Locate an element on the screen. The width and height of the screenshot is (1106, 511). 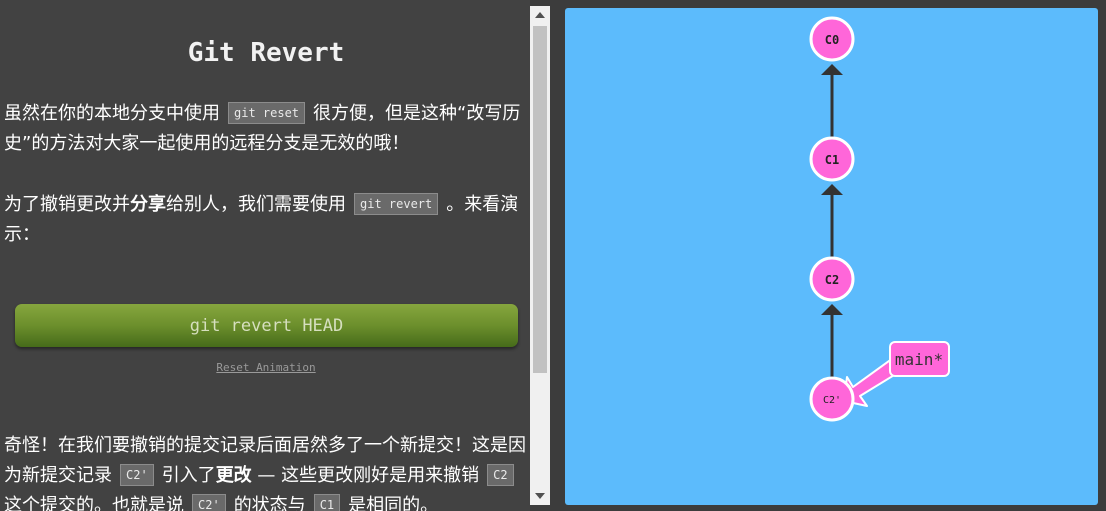
commit-node-C0: C0 is located at coordinates (832, 39).